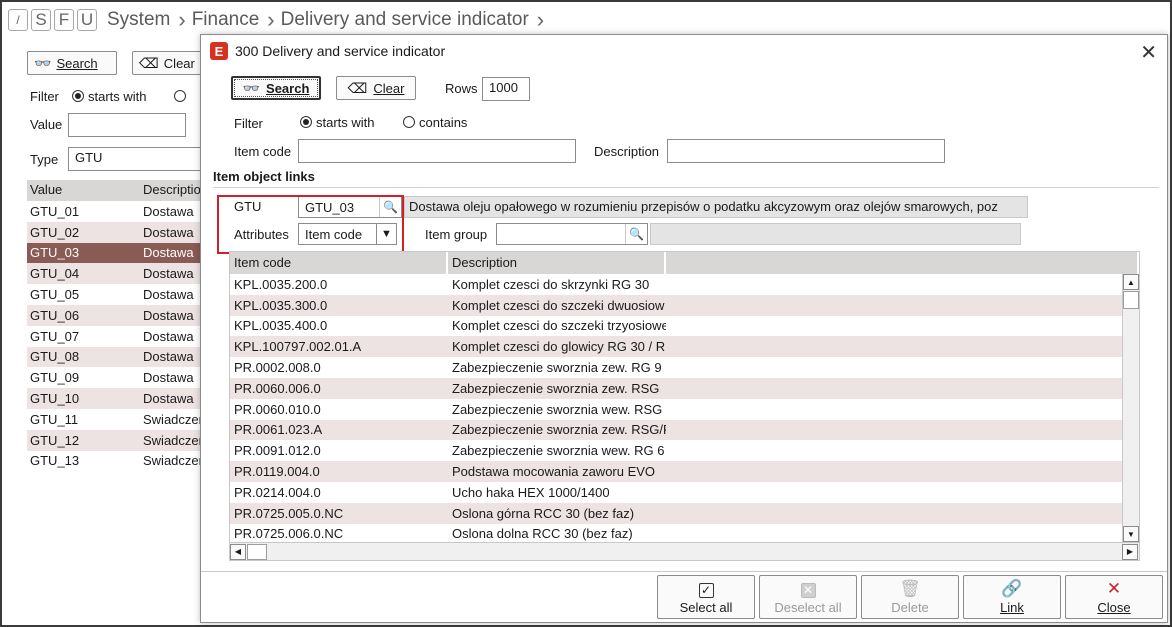  What do you see at coordinates (117, 253) in the screenshot?
I see `bg-table-row: GTU_03 Dostawa` at bounding box center [117, 253].